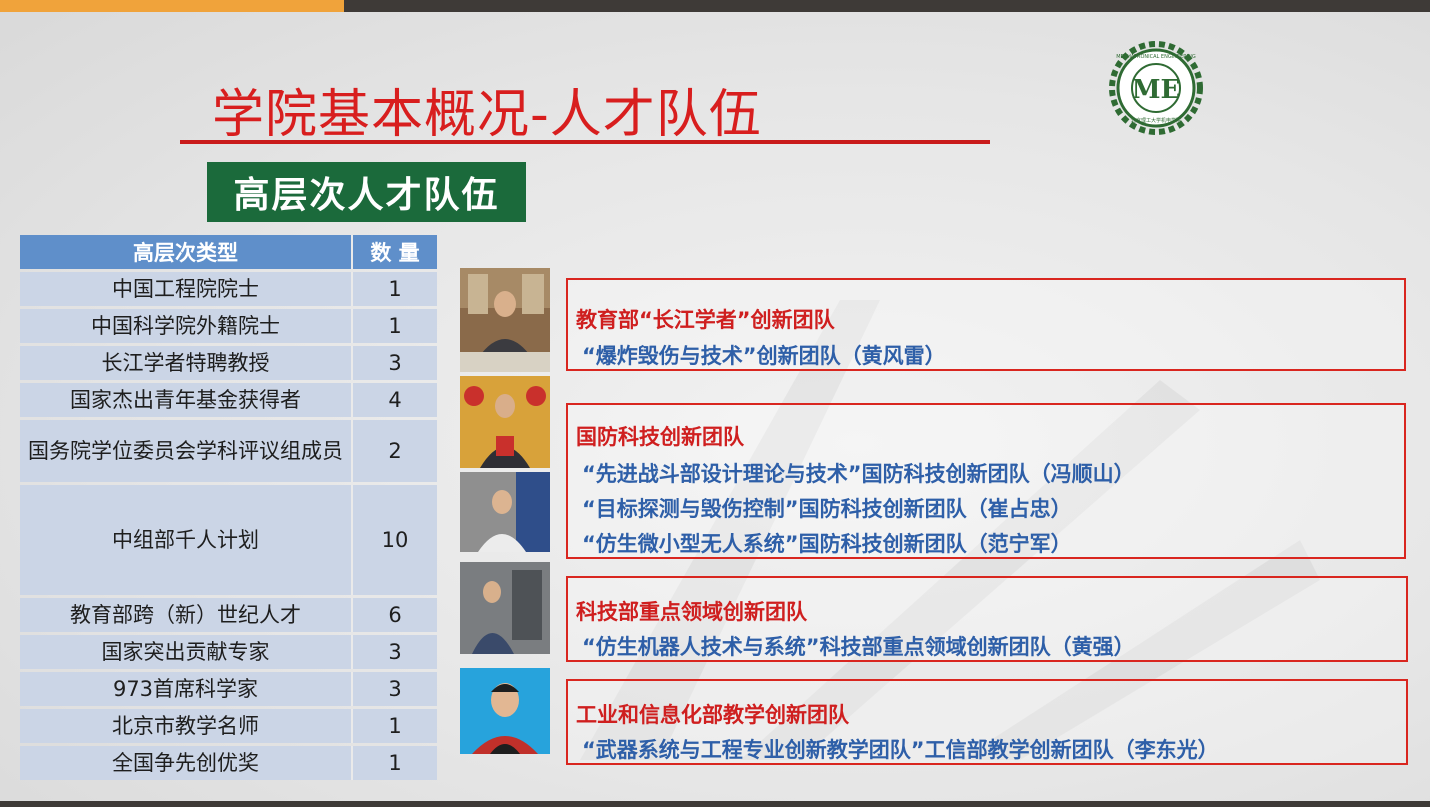 This screenshot has width=1430, height=807. What do you see at coordinates (186, 289) in the screenshot?
I see `talent-type-cell: 中国工程院院士` at bounding box center [186, 289].